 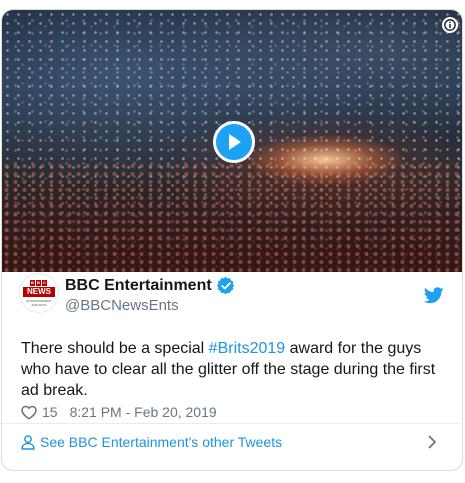 I want to click on tweet-text-part: There should be a special, so click(x=115, y=348).